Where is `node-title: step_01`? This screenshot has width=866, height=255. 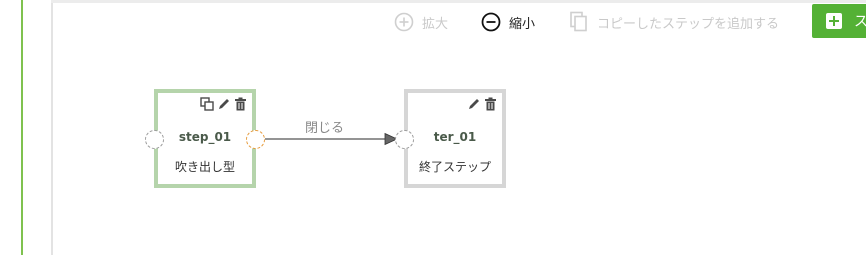
node-title: step_01 is located at coordinates (205, 137).